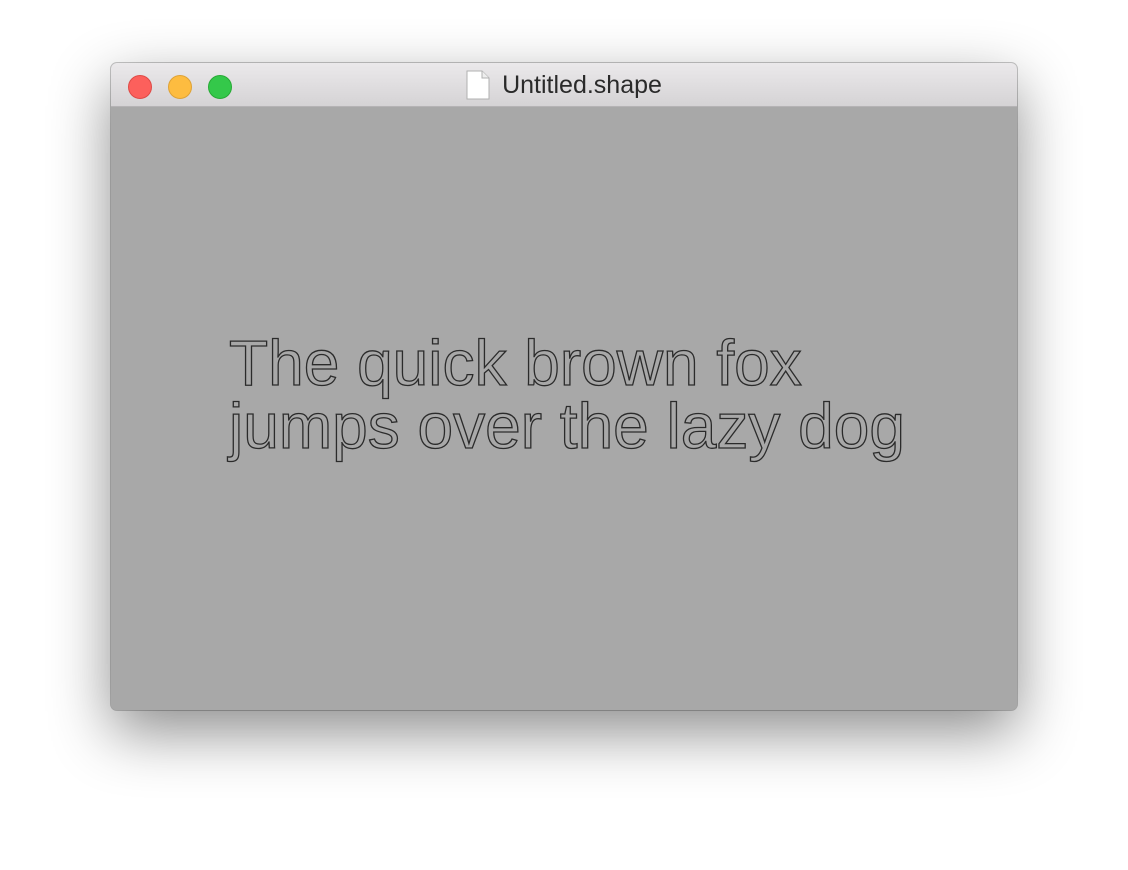 The width and height of the screenshot is (1128, 870). I want to click on window-title: Untitled.shape, so click(564, 85).